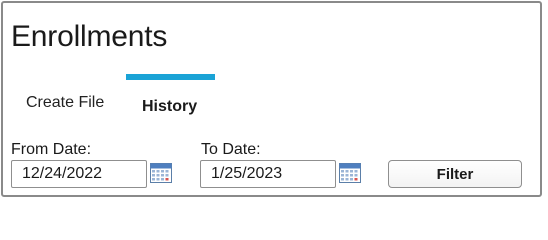  Describe the element at coordinates (268, 174) in the screenshot. I see `to-date-input` at that location.